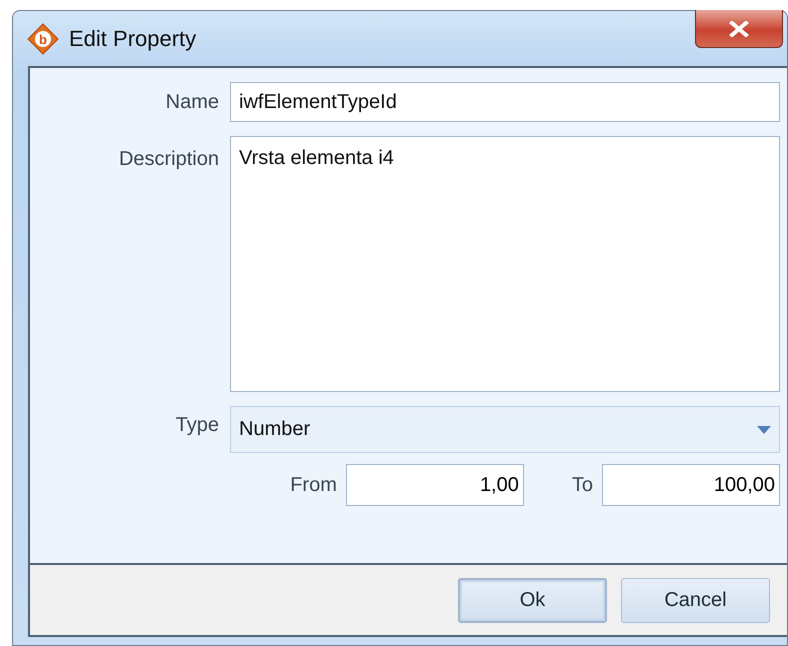 This screenshot has height=646, width=788. Describe the element at coordinates (435, 485) in the screenshot. I see `number-field: 1,00` at that location.